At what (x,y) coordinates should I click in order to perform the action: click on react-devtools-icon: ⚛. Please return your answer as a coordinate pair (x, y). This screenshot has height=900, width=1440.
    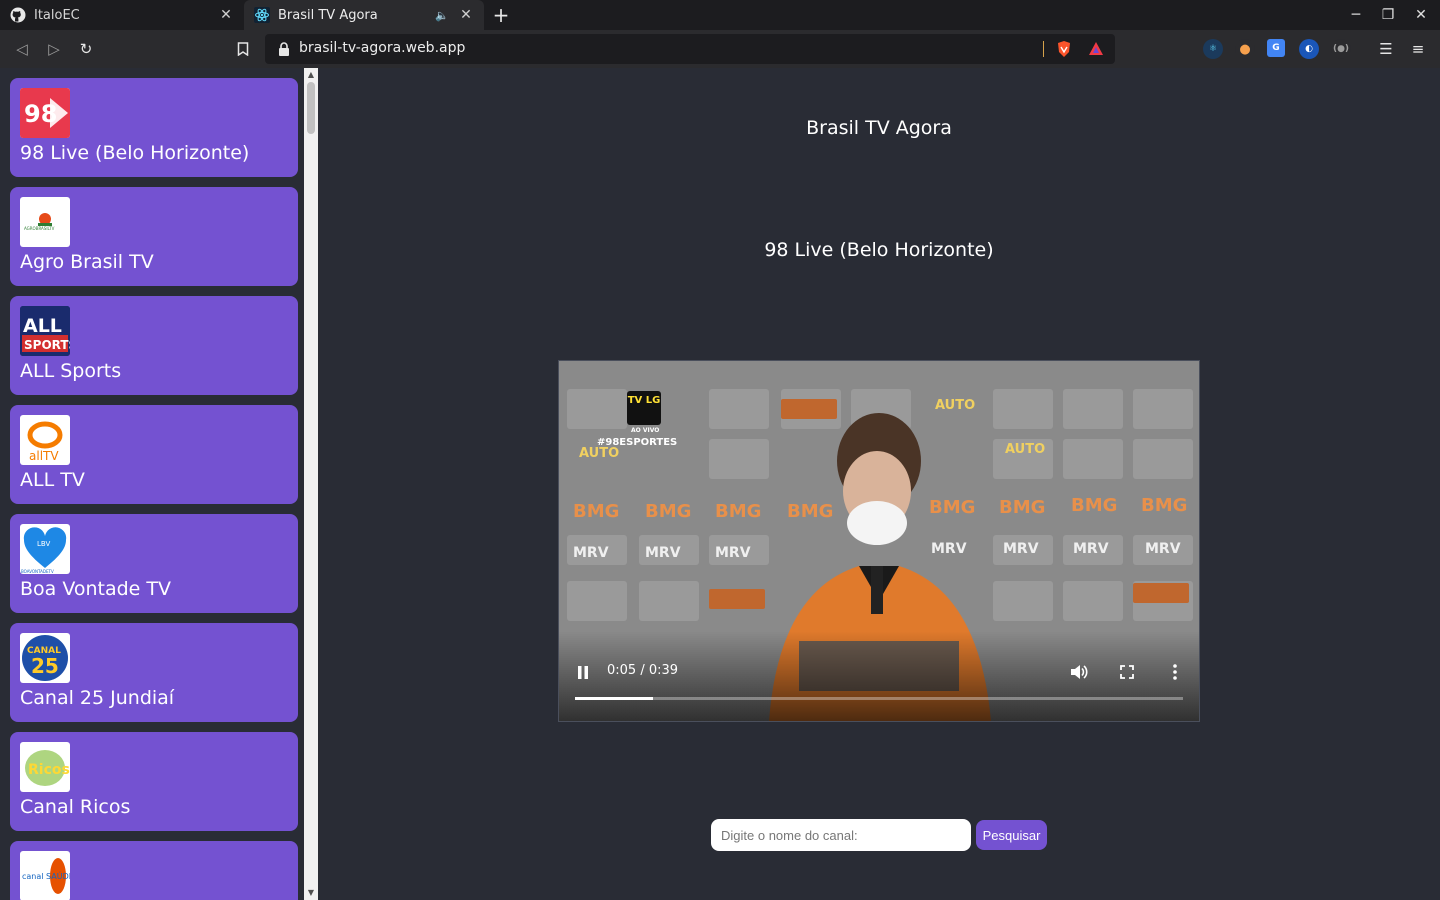
    Looking at the image, I should click on (1213, 49).